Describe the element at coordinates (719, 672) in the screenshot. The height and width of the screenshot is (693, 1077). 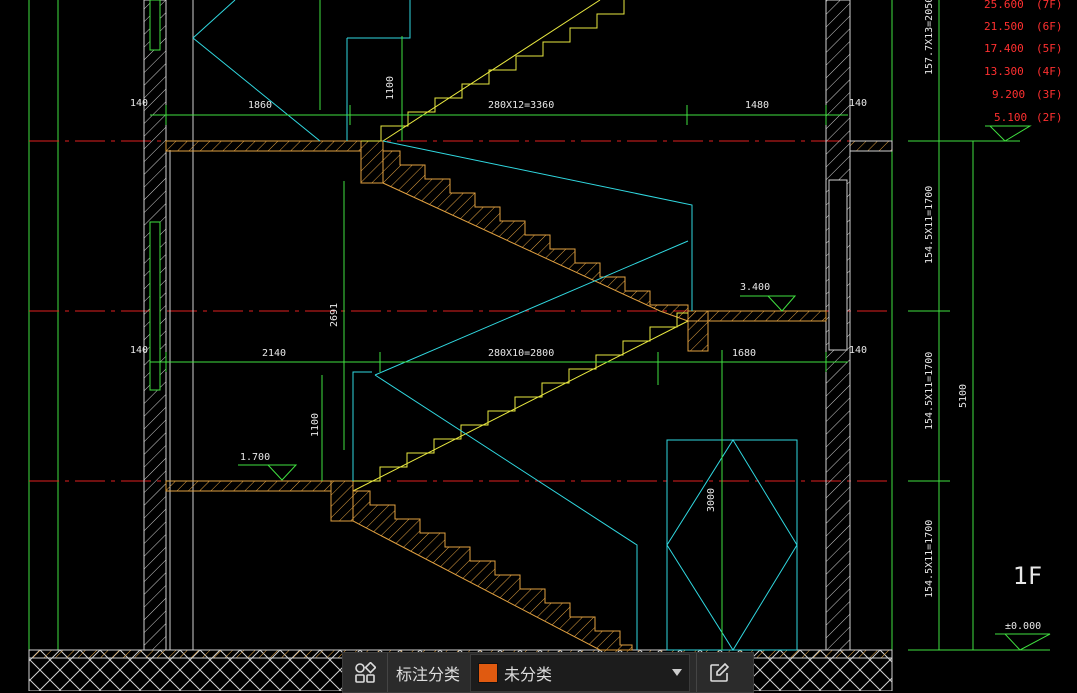
I see `edit-icon` at that location.